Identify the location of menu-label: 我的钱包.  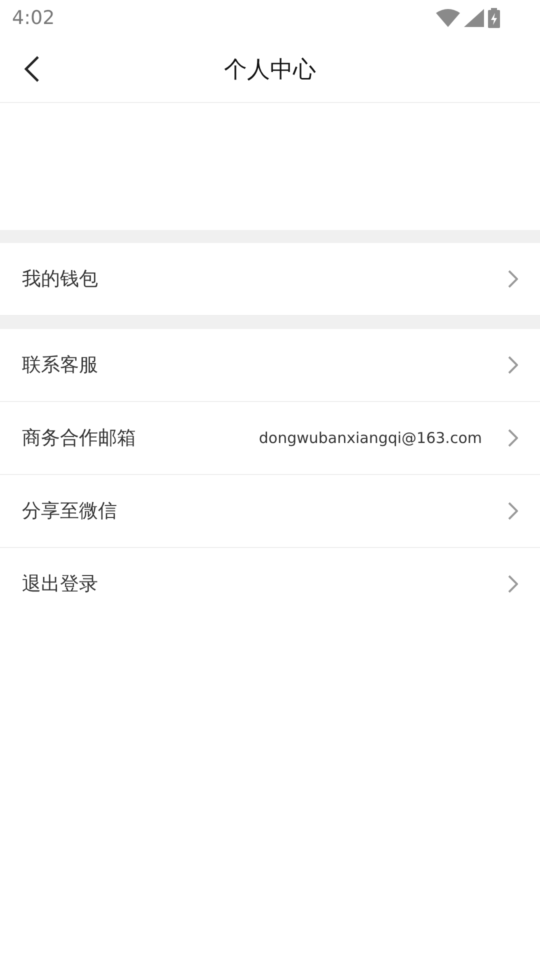
(60, 279).